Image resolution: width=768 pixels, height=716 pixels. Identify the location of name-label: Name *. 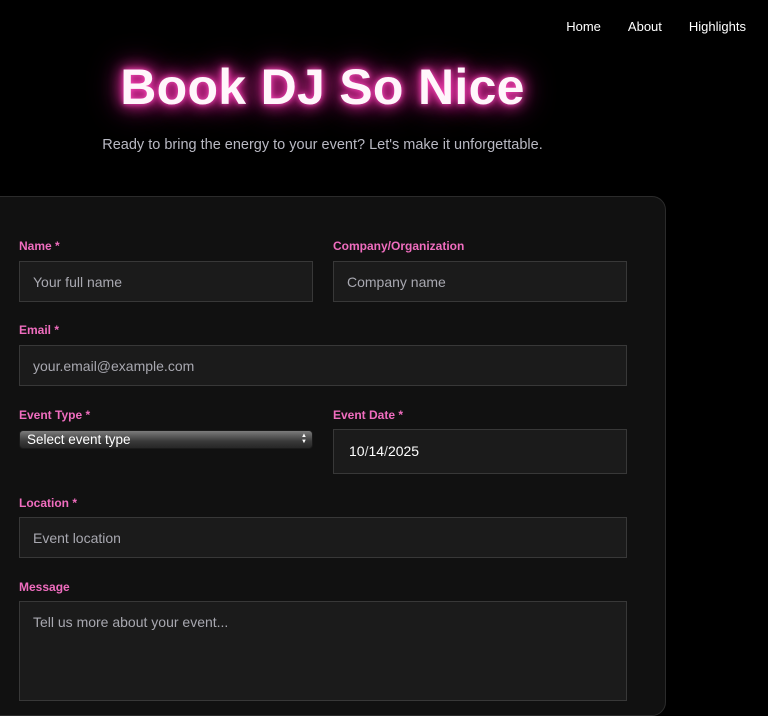
(39, 246).